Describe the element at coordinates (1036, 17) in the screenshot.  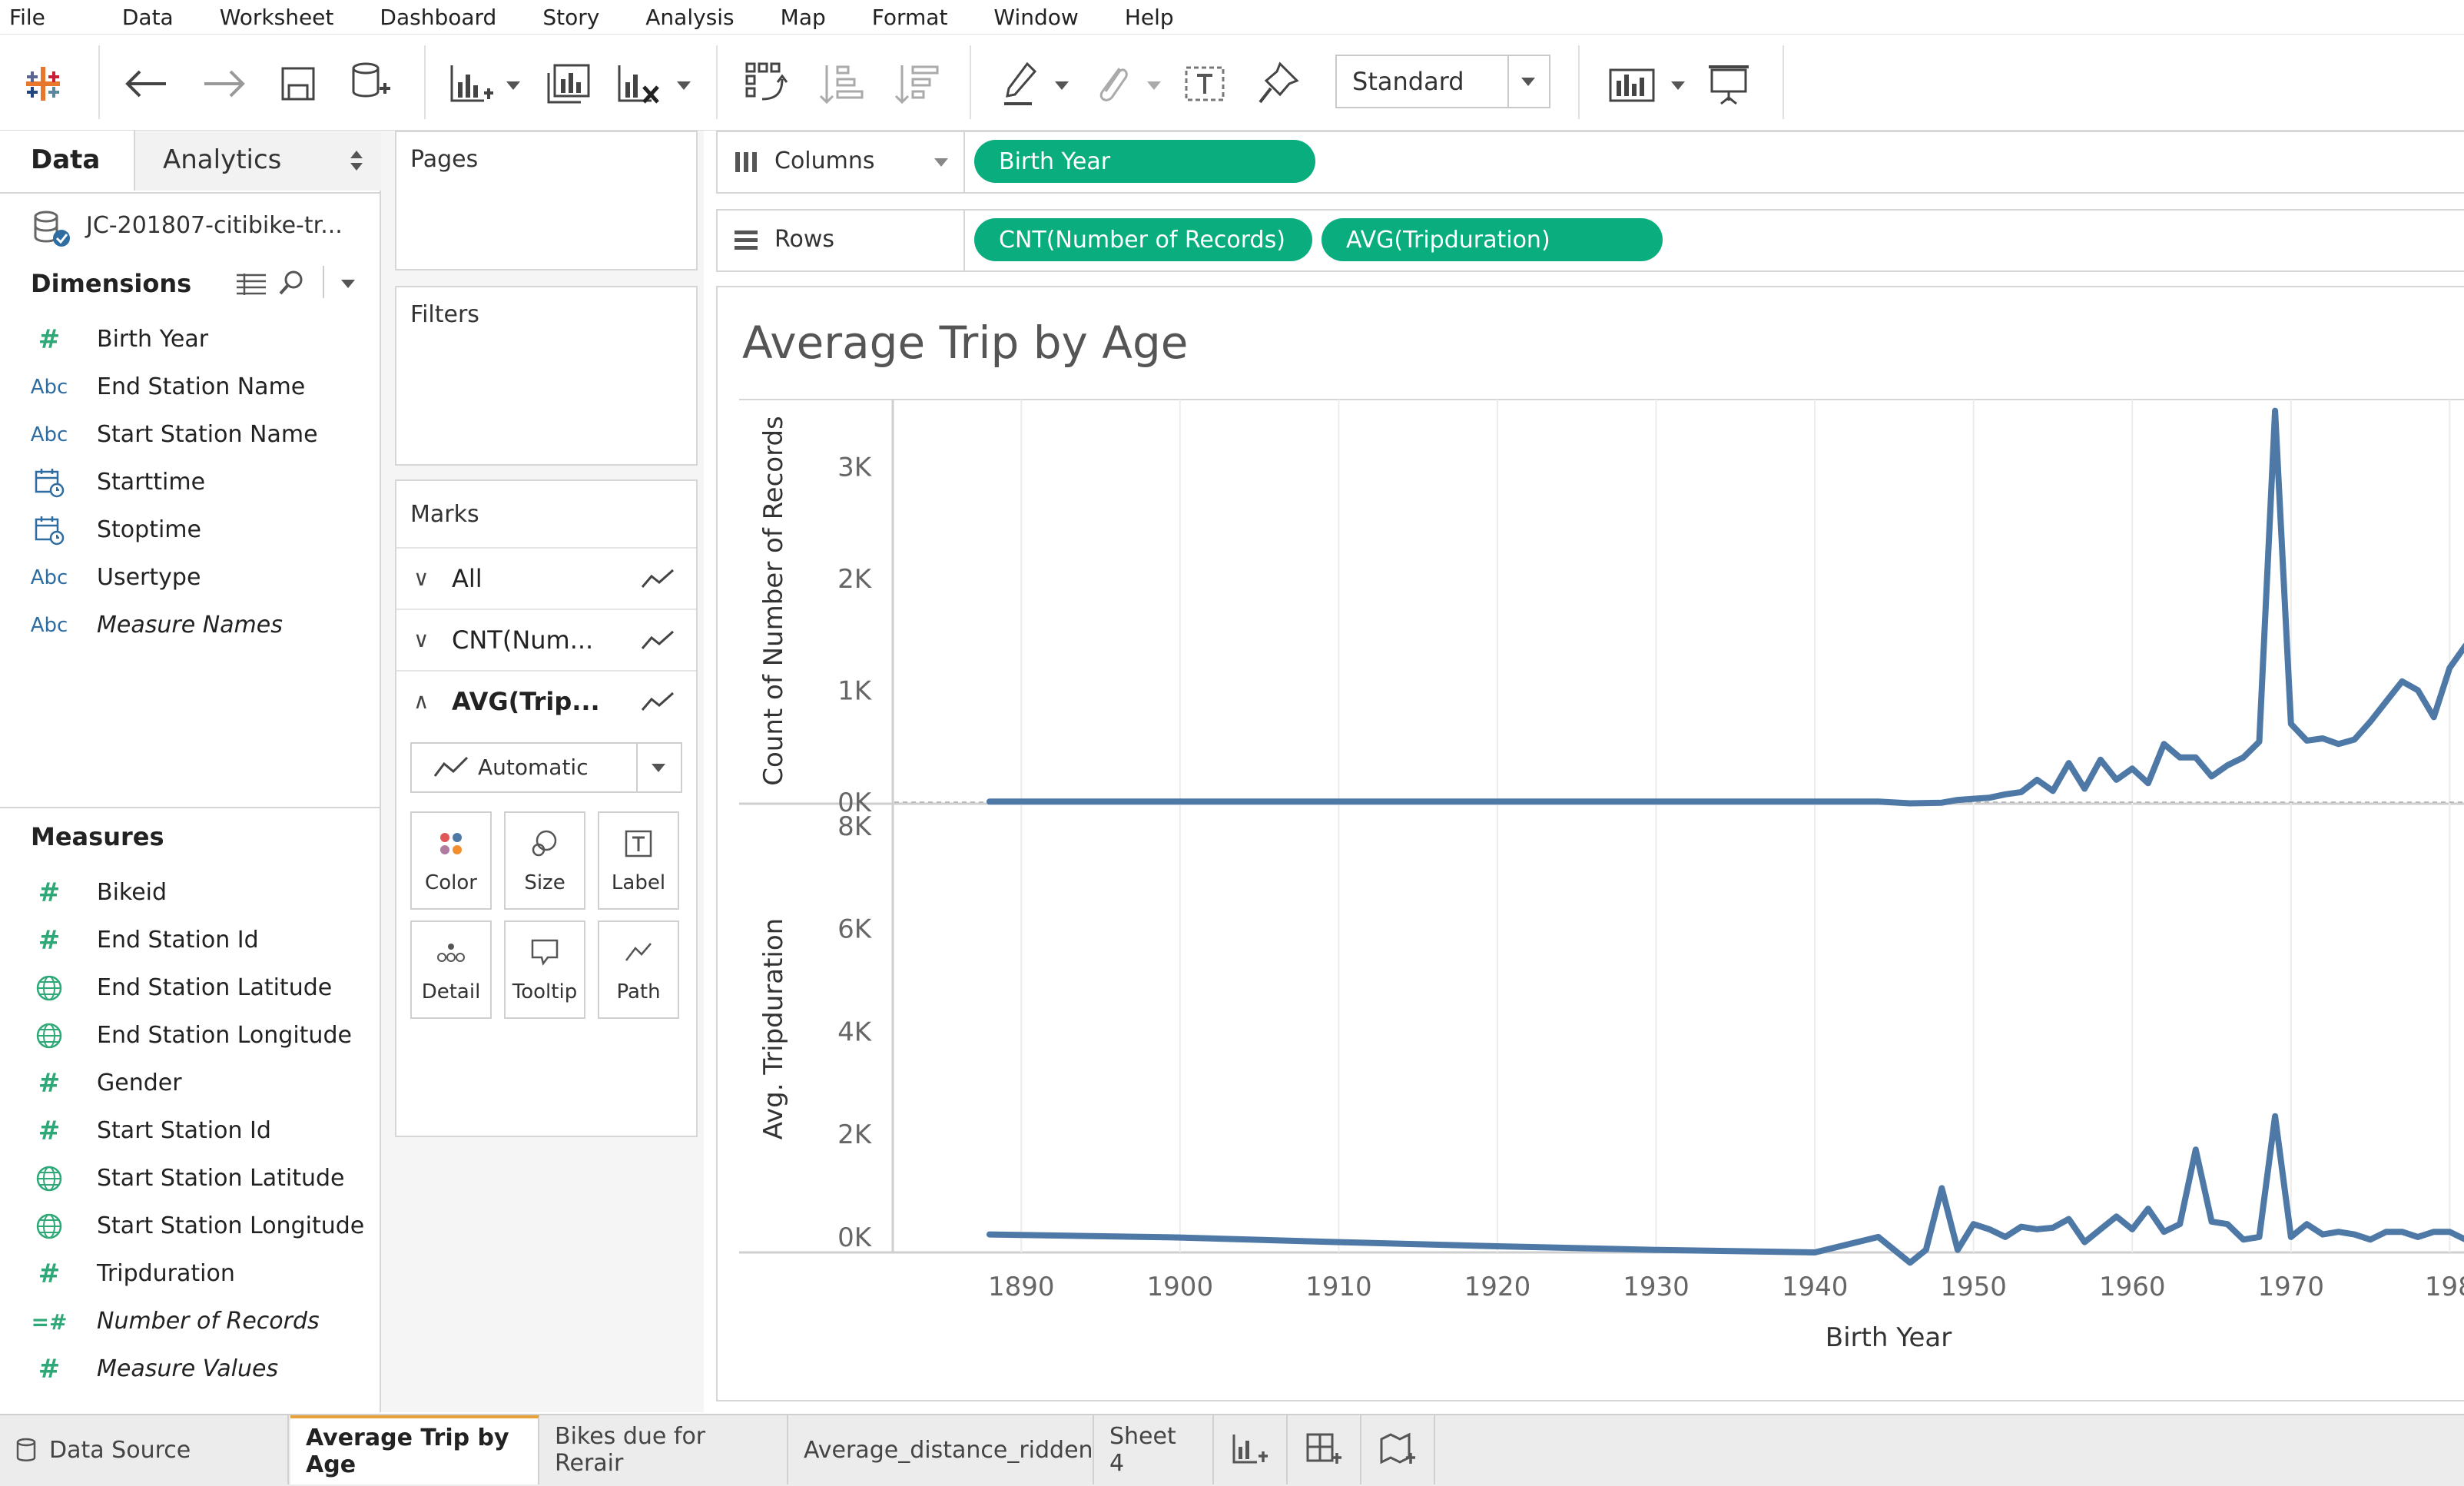
I see `menu-window: Window` at that location.